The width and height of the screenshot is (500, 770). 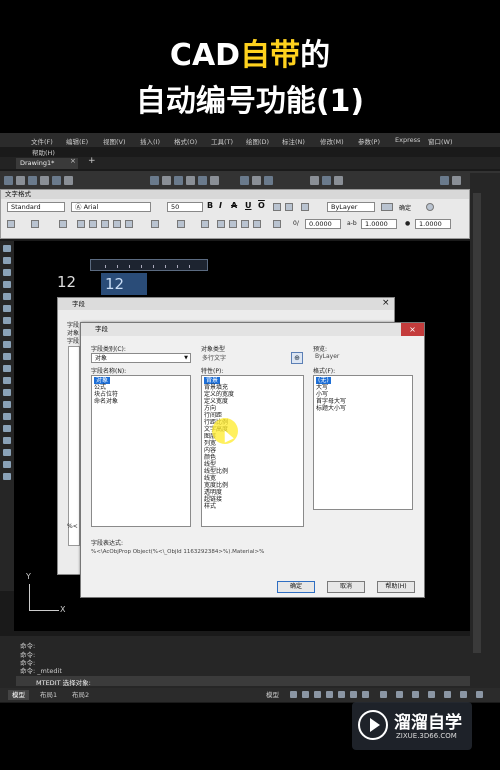 I want to click on list-item: 对象, so click(x=102, y=380).